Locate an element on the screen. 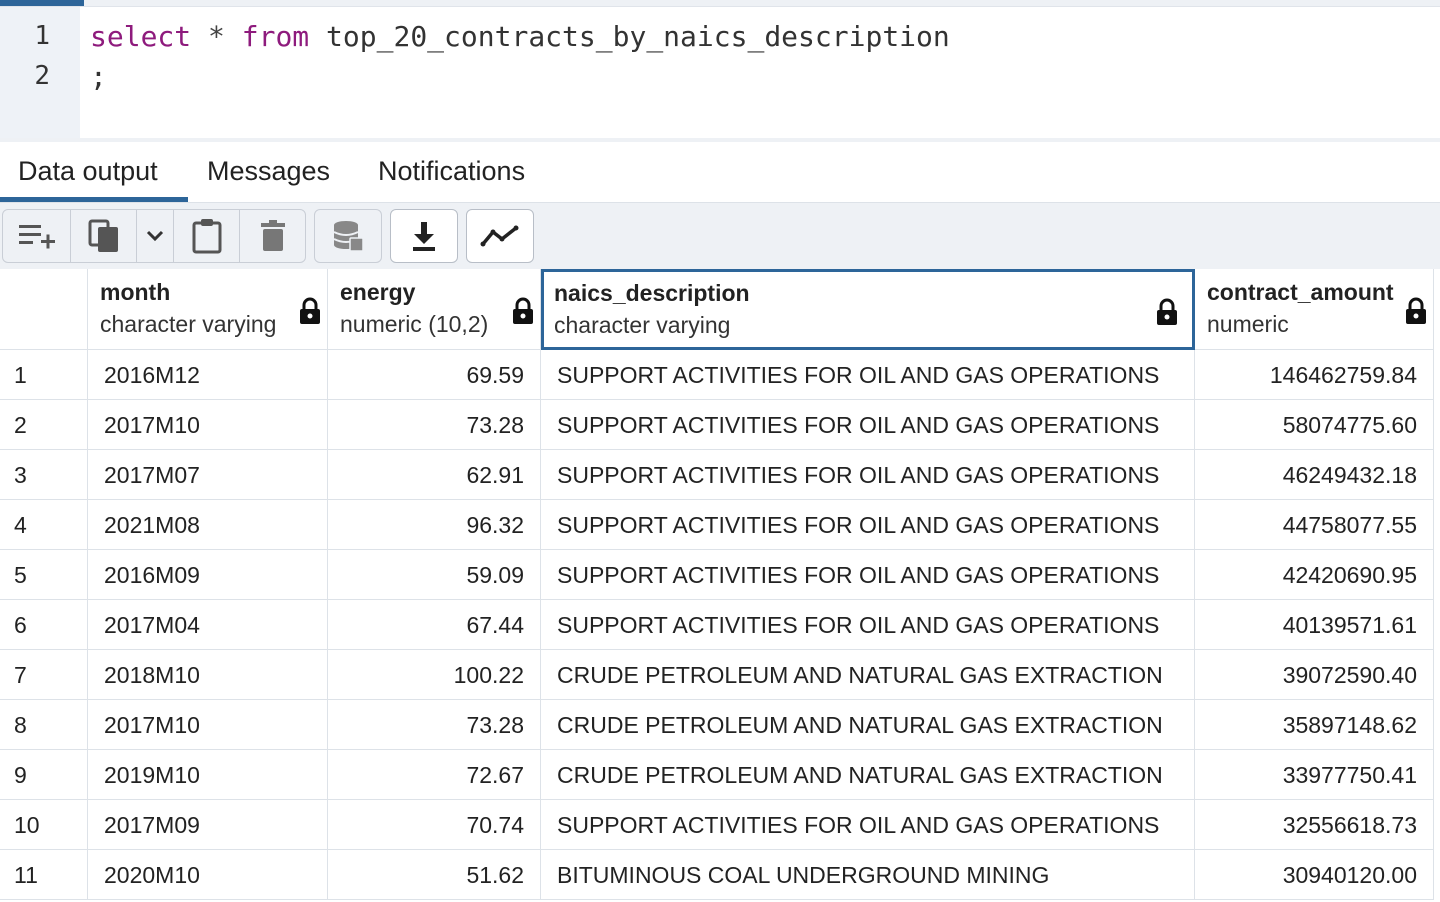 Image resolution: width=1440 pixels, height=902 pixels. column-header-naics-description: naics_description character varying is located at coordinates (868, 309).